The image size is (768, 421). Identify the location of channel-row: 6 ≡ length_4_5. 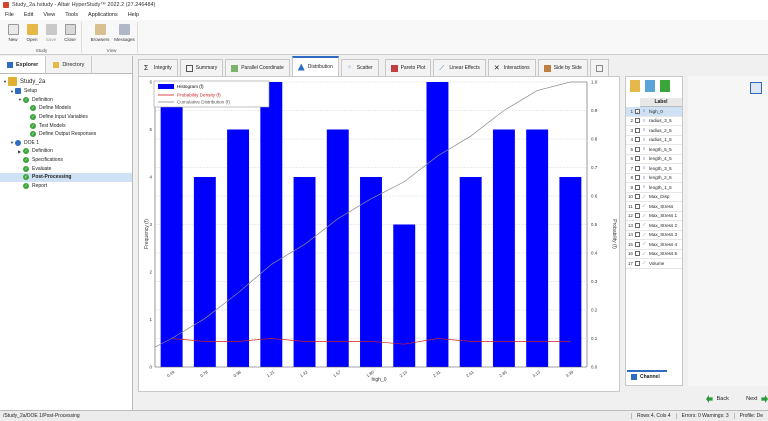
(654, 159).